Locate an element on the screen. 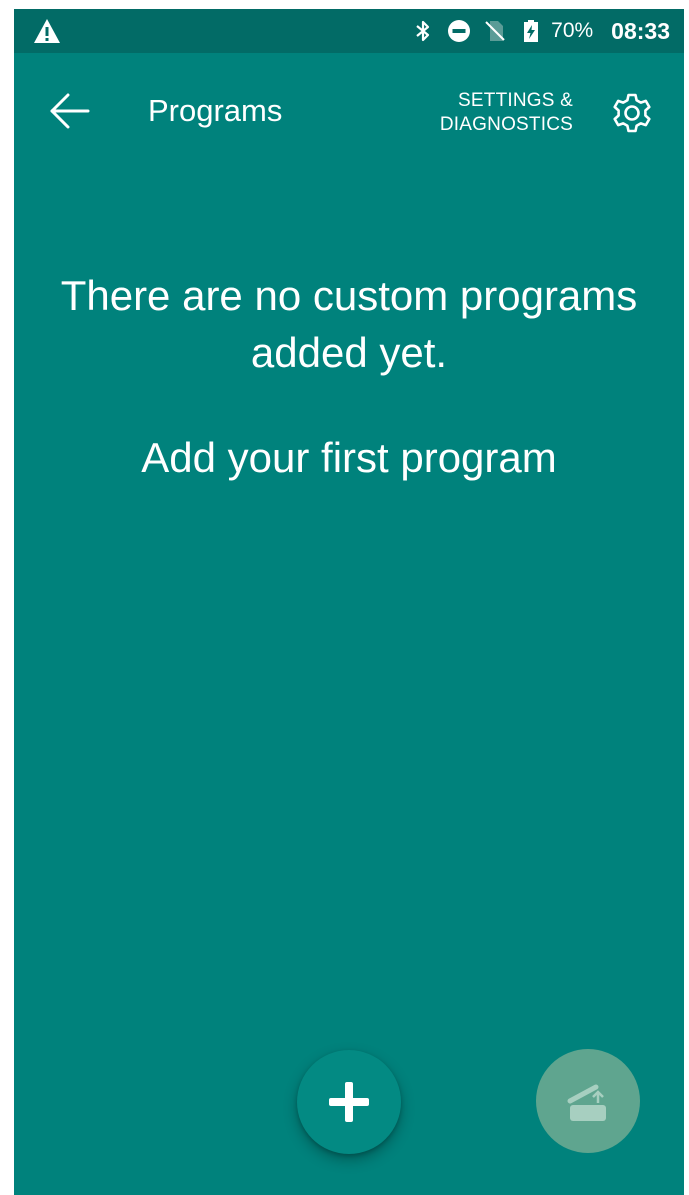 This screenshot has height=1195, width=689. gear-icon is located at coordinates (632, 113).